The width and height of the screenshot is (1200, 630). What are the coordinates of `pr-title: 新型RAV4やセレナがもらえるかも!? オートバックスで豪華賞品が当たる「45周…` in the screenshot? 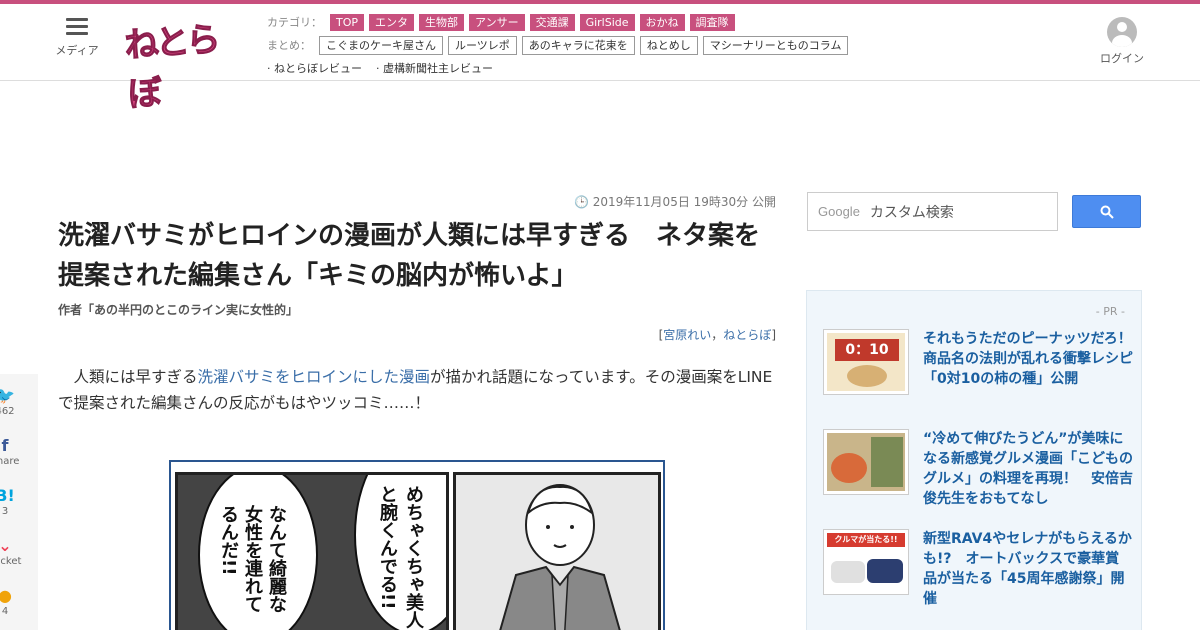 It's located at (1027, 569).